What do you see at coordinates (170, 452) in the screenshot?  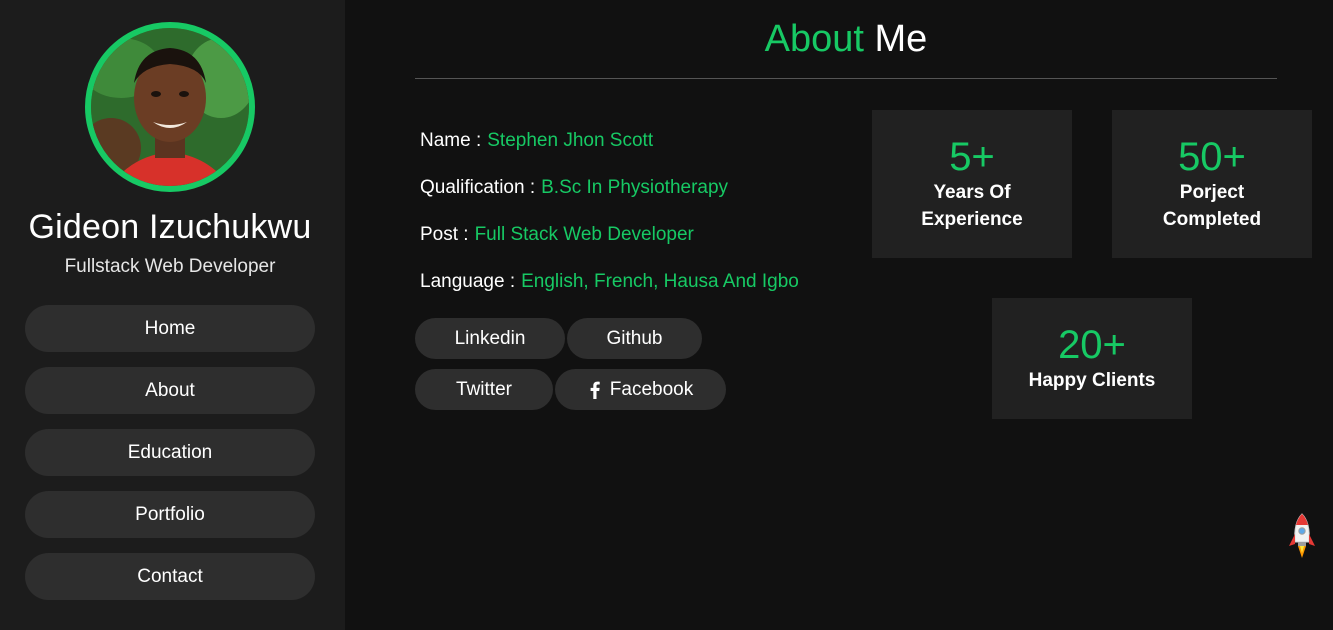 I see `nav-education-button: Education` at bounding box center [170, 452].